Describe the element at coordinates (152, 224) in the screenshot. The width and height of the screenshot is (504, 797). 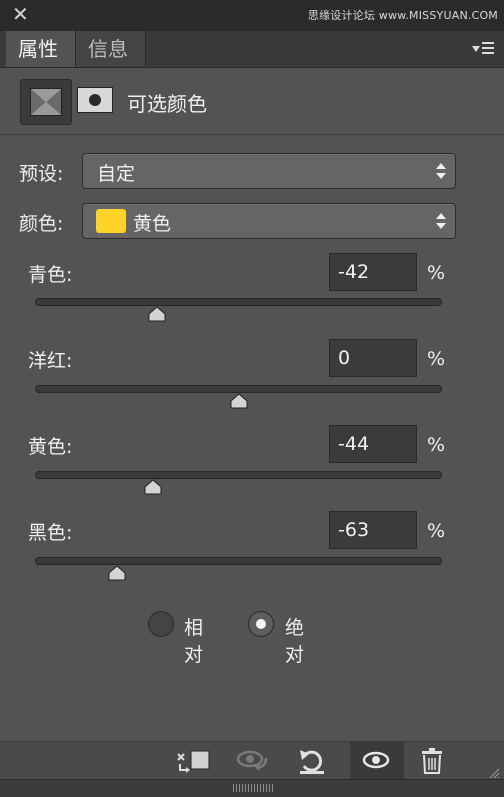
I see `colors-value: 黄色` at that location.